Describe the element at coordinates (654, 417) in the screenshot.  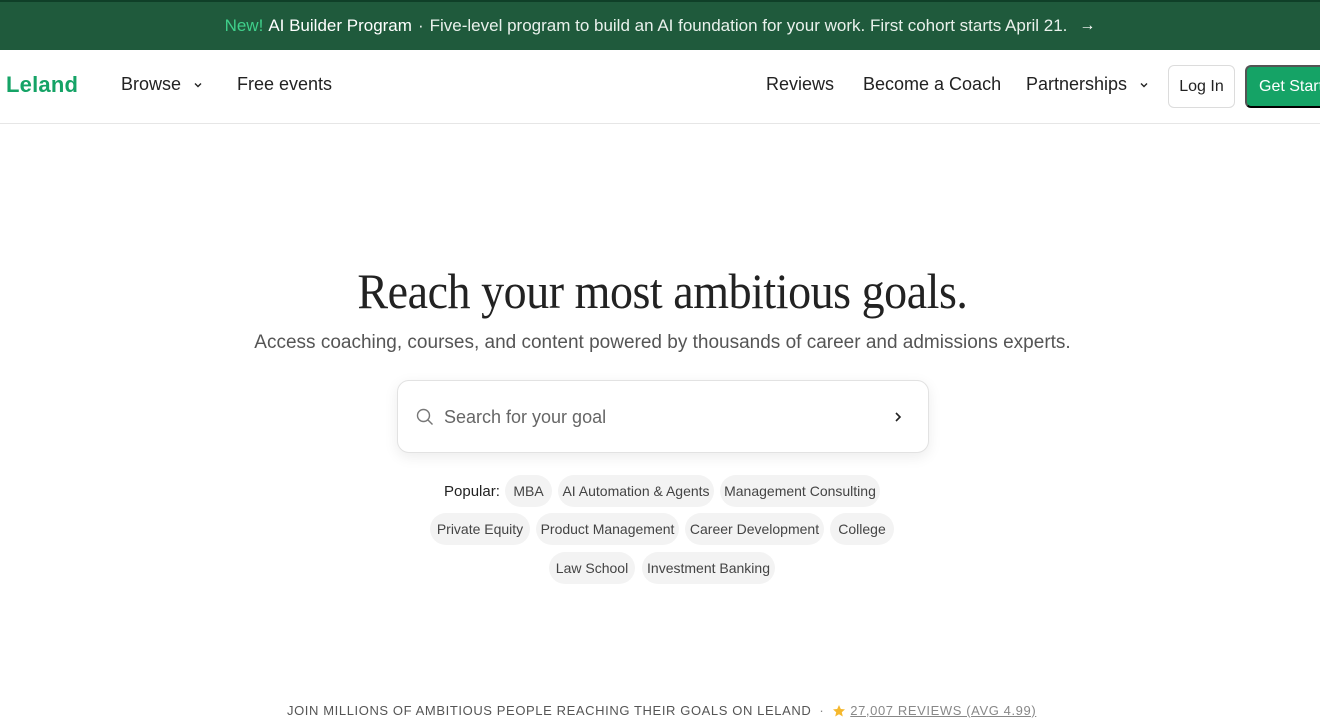
I see `goal-search-input` at that location.